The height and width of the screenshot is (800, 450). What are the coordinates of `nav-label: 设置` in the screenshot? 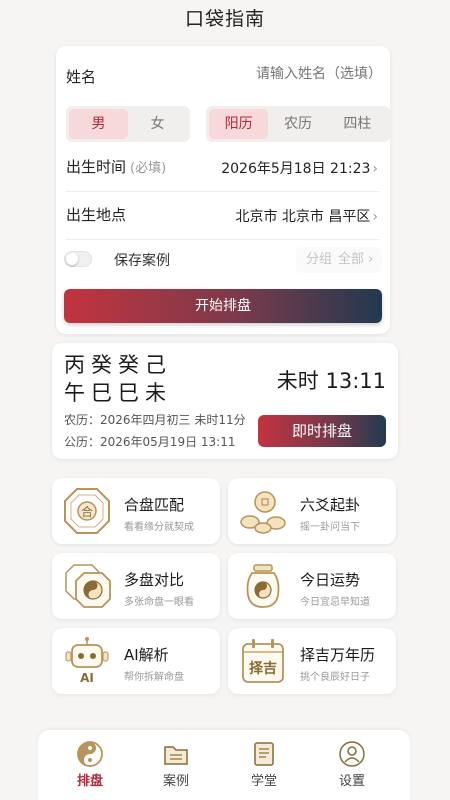 It's located at (351, 781).